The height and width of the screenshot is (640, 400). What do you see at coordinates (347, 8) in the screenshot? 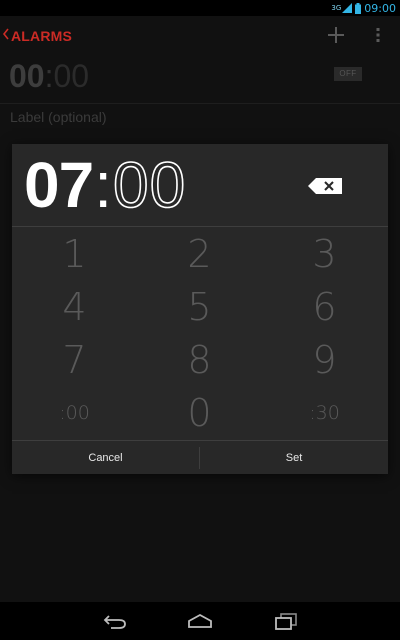
I see `signal-icon` at bounding box center [347, 8].